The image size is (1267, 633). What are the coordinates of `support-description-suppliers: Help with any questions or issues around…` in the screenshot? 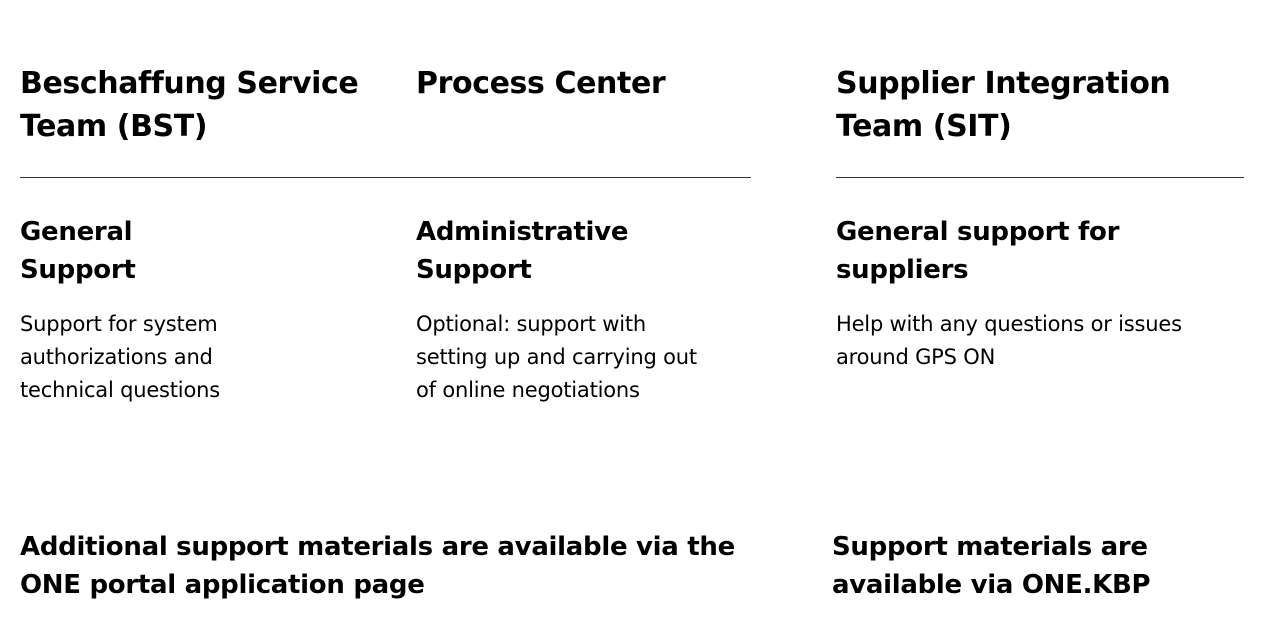 It's located at (1009, 341).